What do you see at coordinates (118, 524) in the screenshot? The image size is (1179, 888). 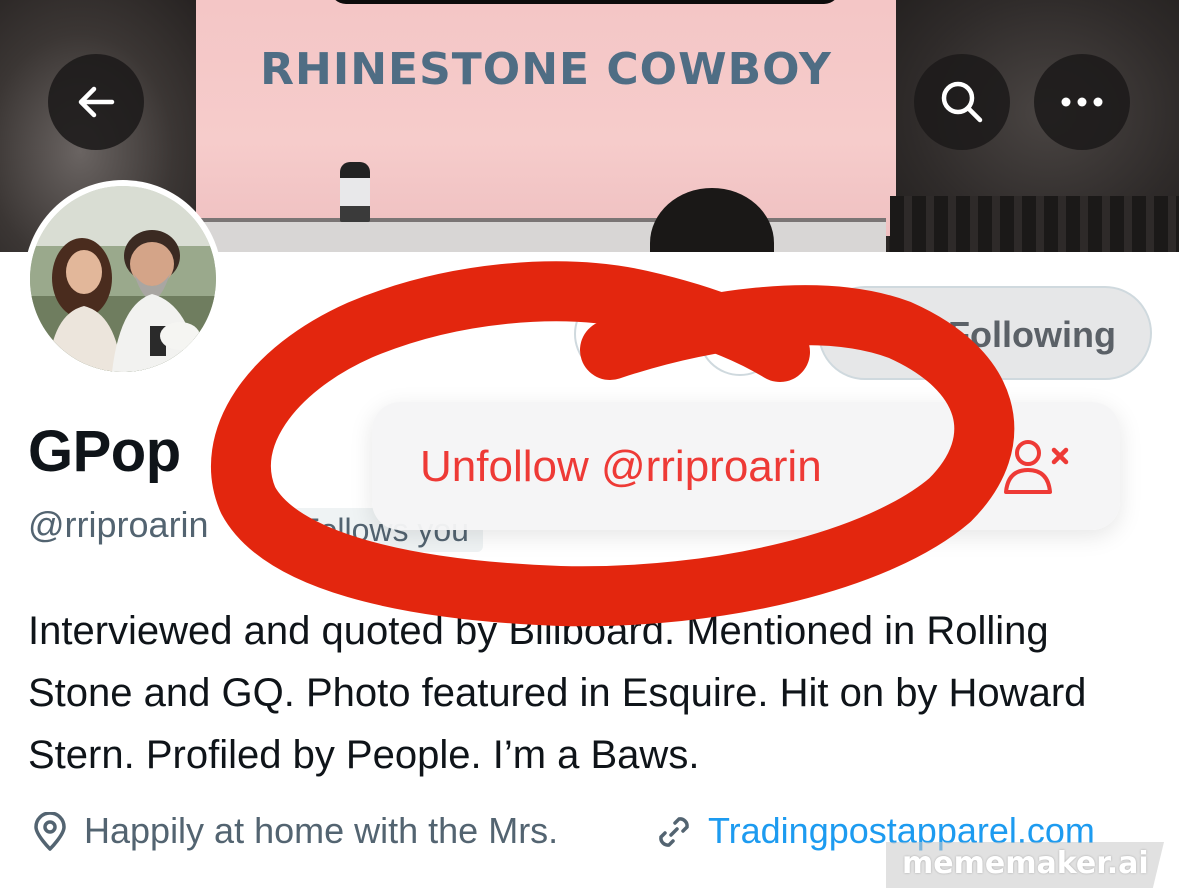 I see `profile-handle: @rriproarin` at bounding box center [118, 524].